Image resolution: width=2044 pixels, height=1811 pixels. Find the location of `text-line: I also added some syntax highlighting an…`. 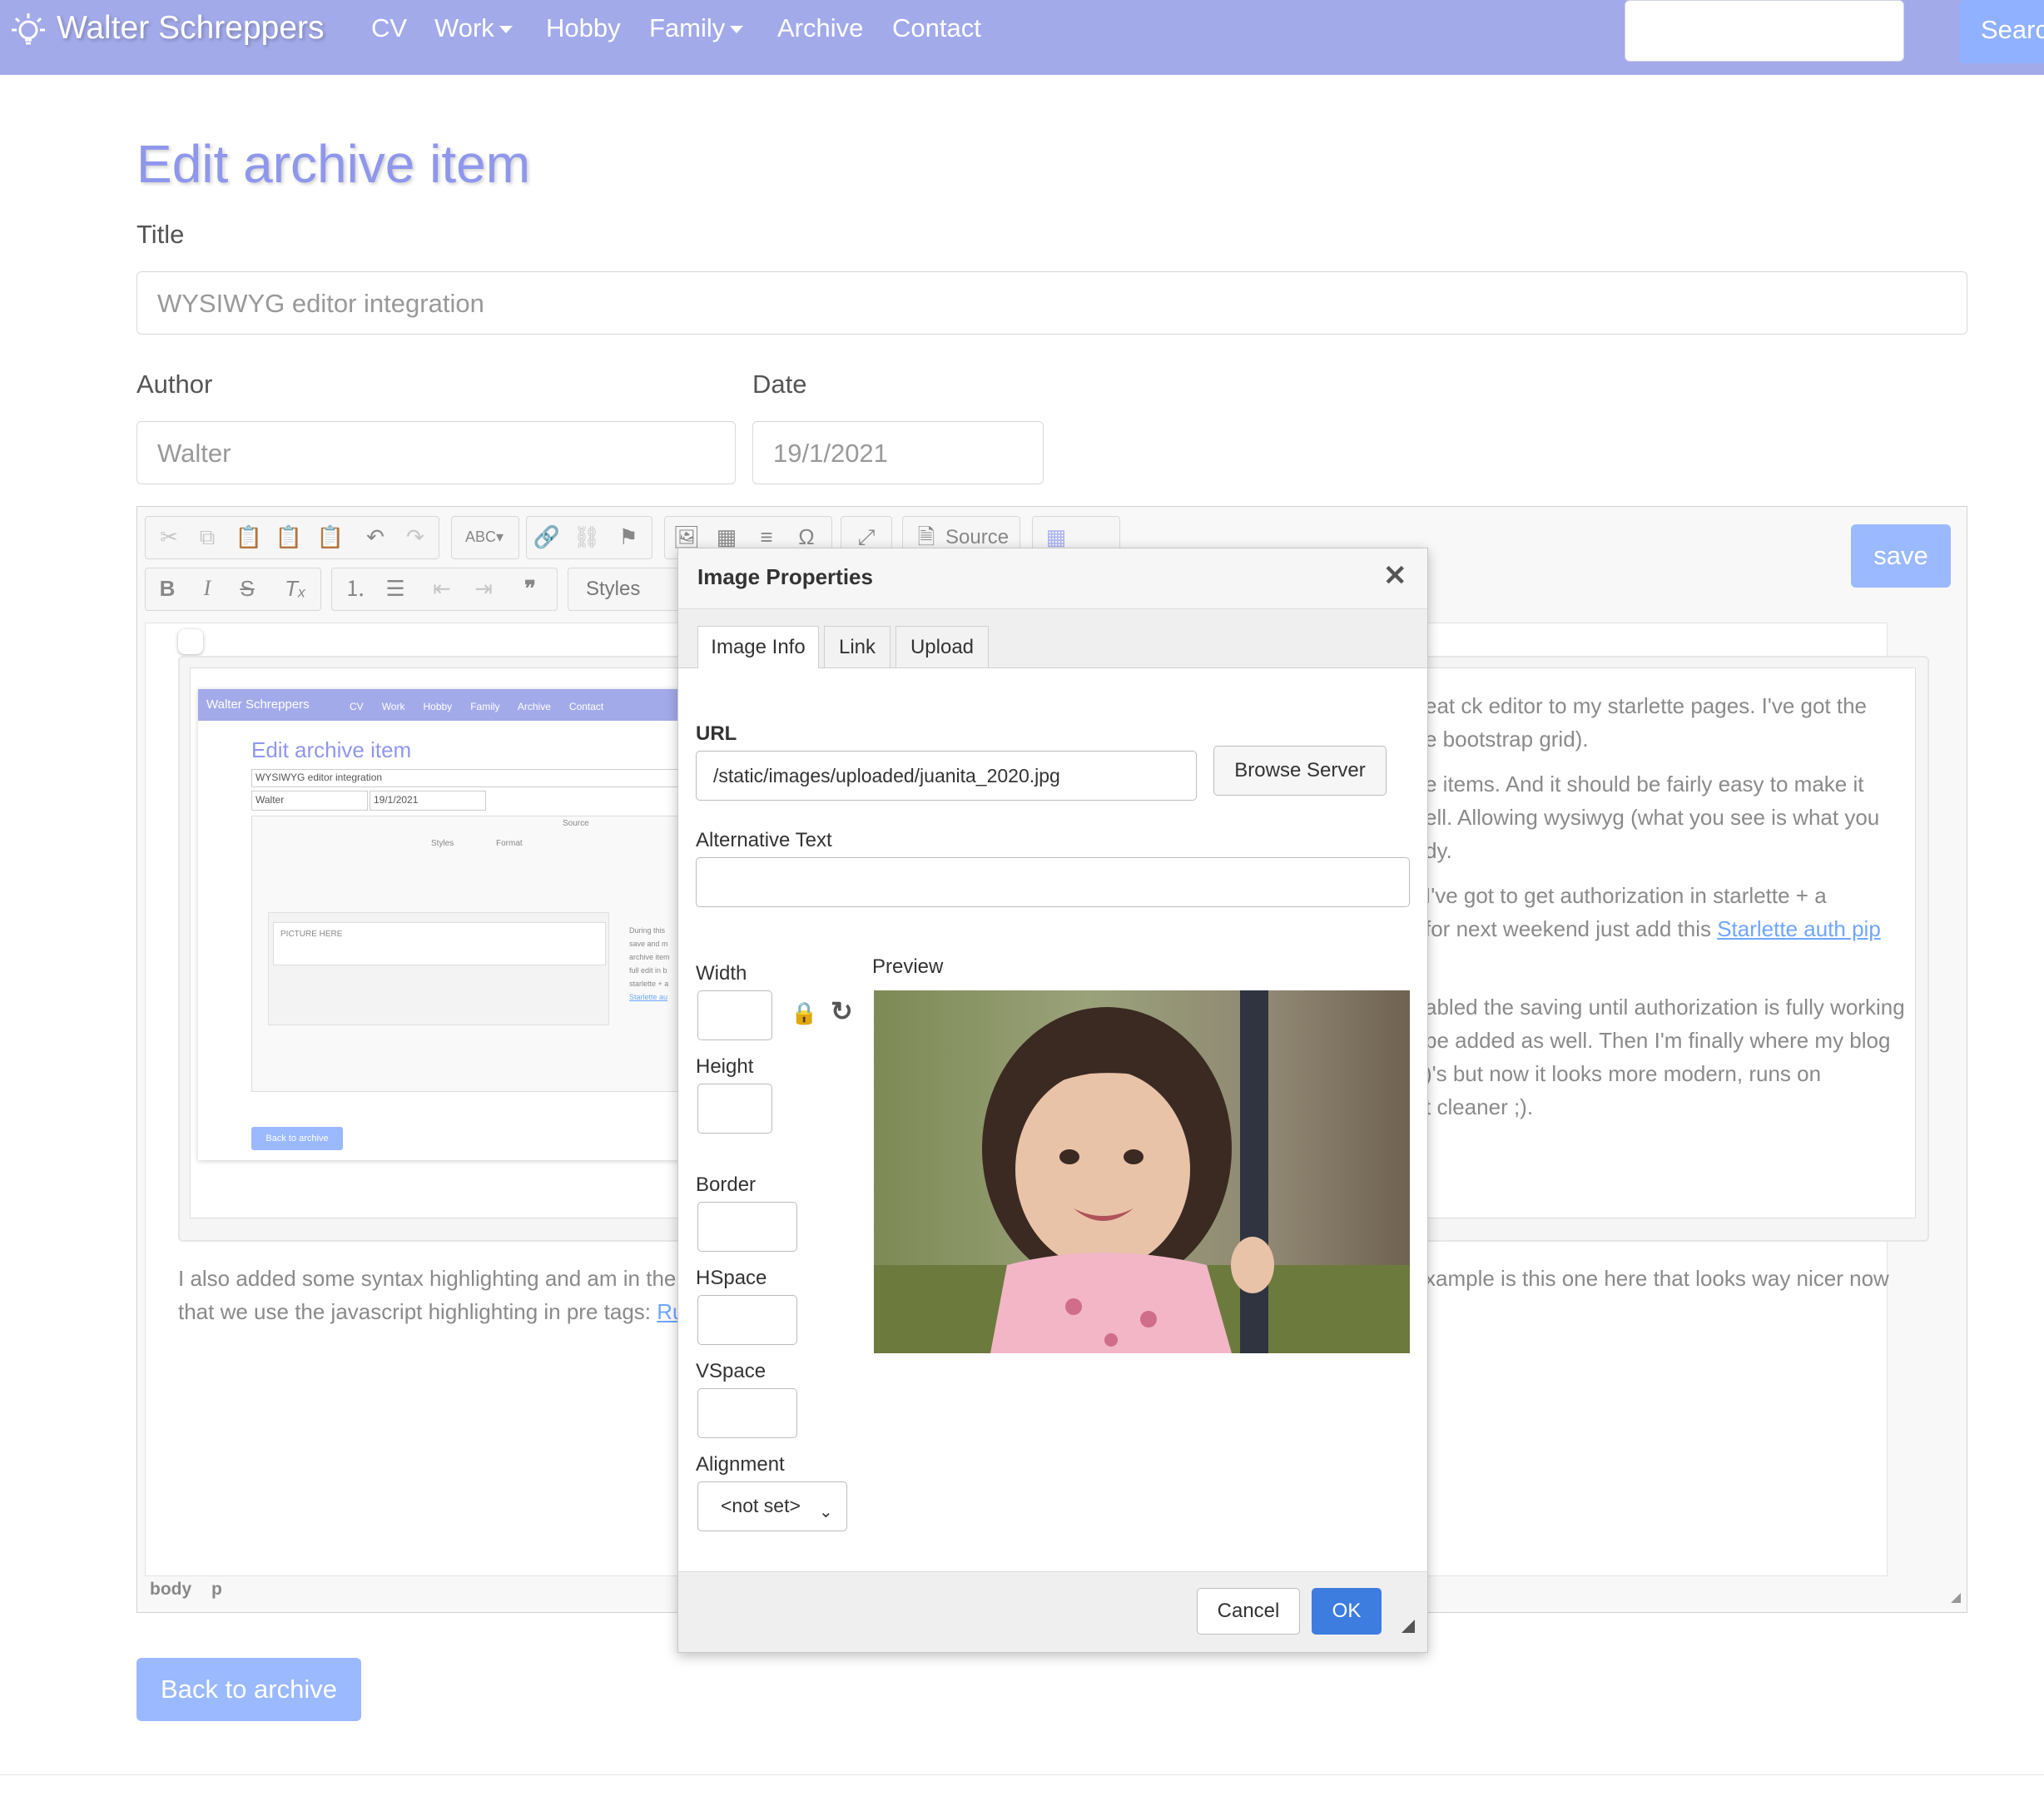

text-line: I also added some syntax highlighting an… is located at coordinates (428, 1278).